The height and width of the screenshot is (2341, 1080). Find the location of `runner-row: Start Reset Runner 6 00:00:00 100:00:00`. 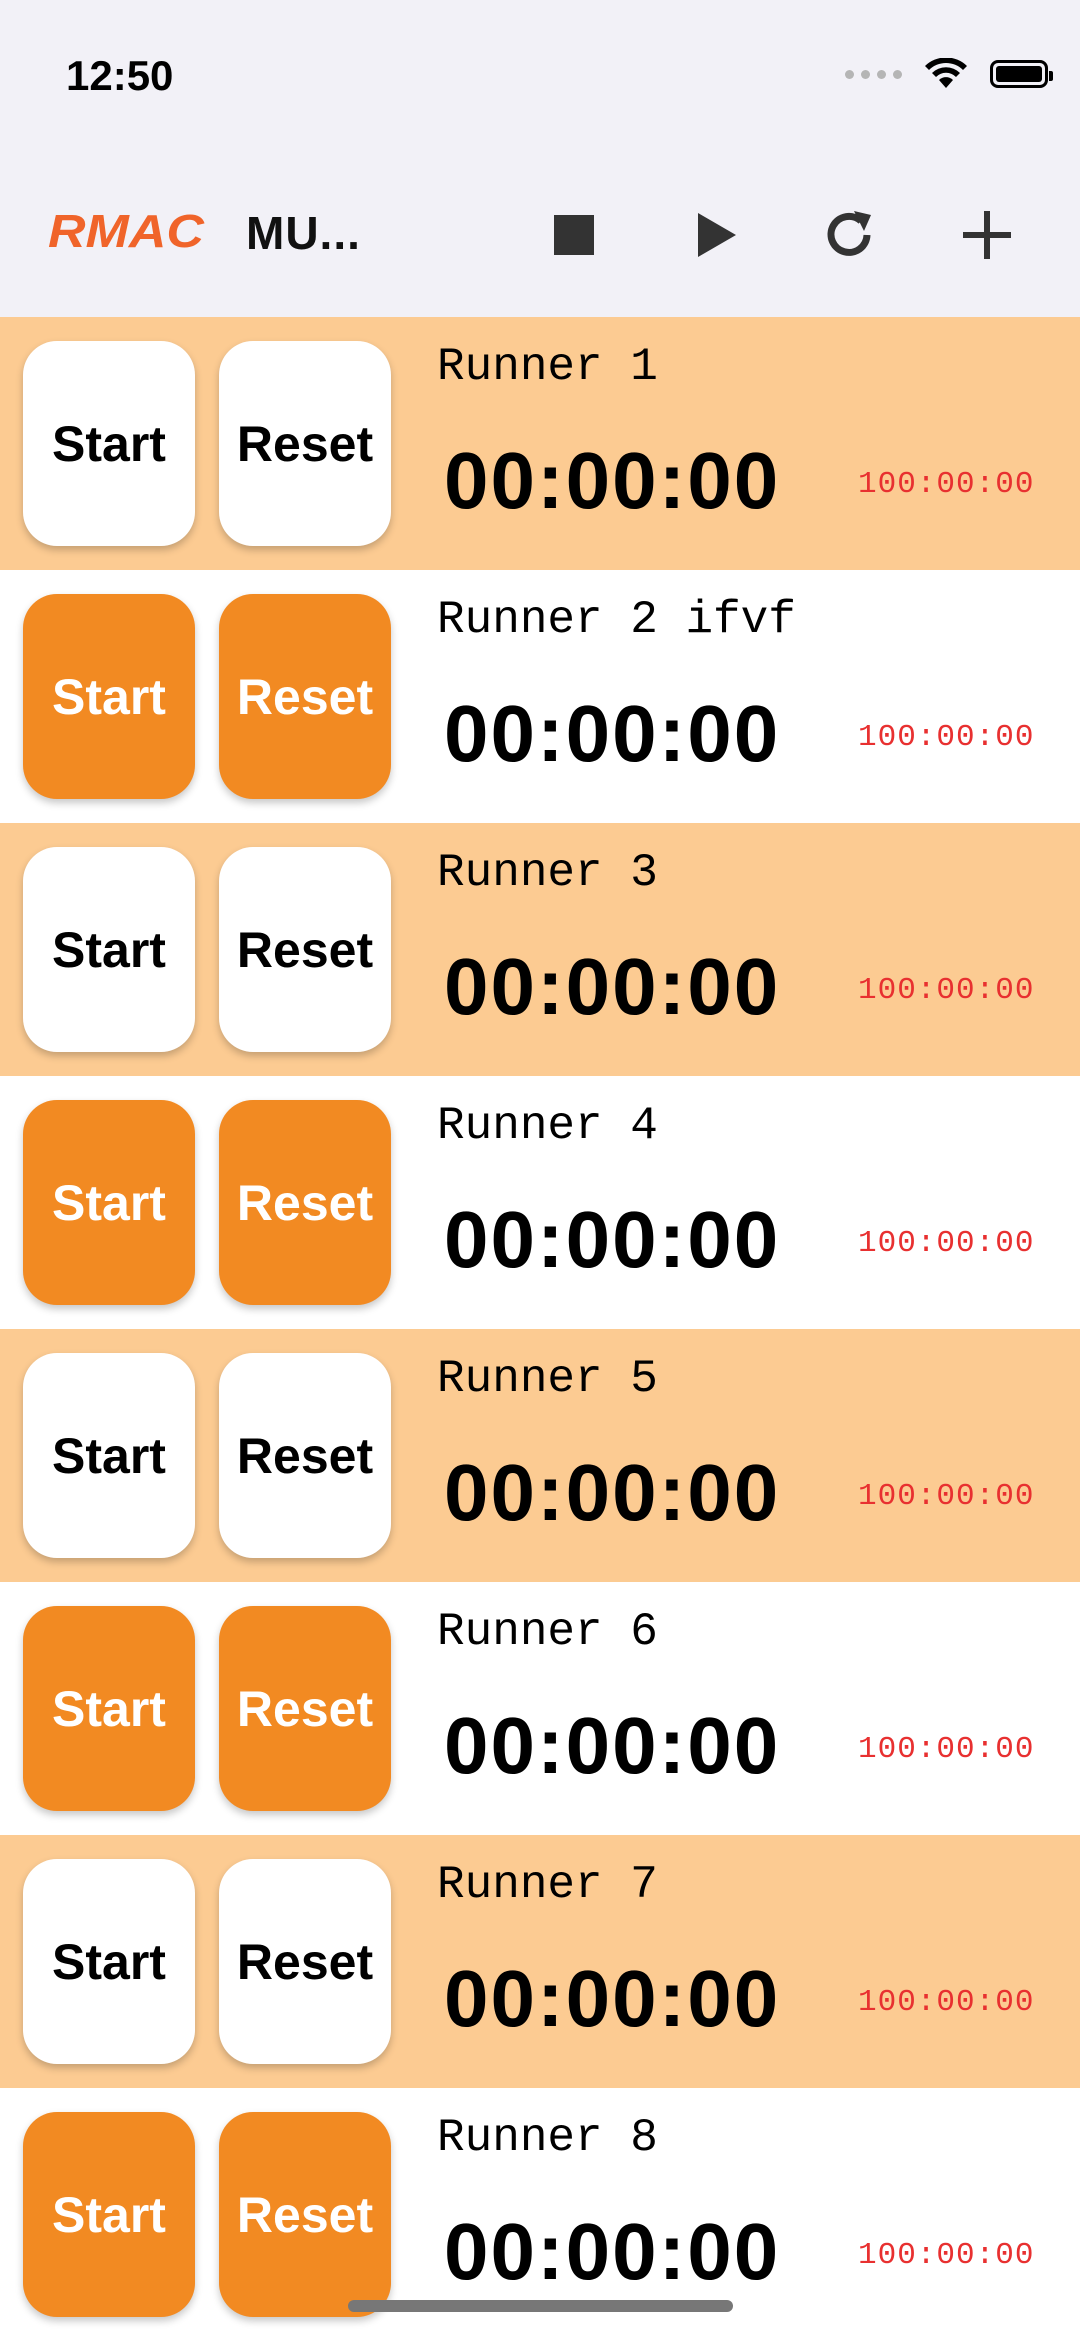

runner-row: Start Reset Runner 6 00:00:00 100:00:00 is located at coordinates (540, 1708).